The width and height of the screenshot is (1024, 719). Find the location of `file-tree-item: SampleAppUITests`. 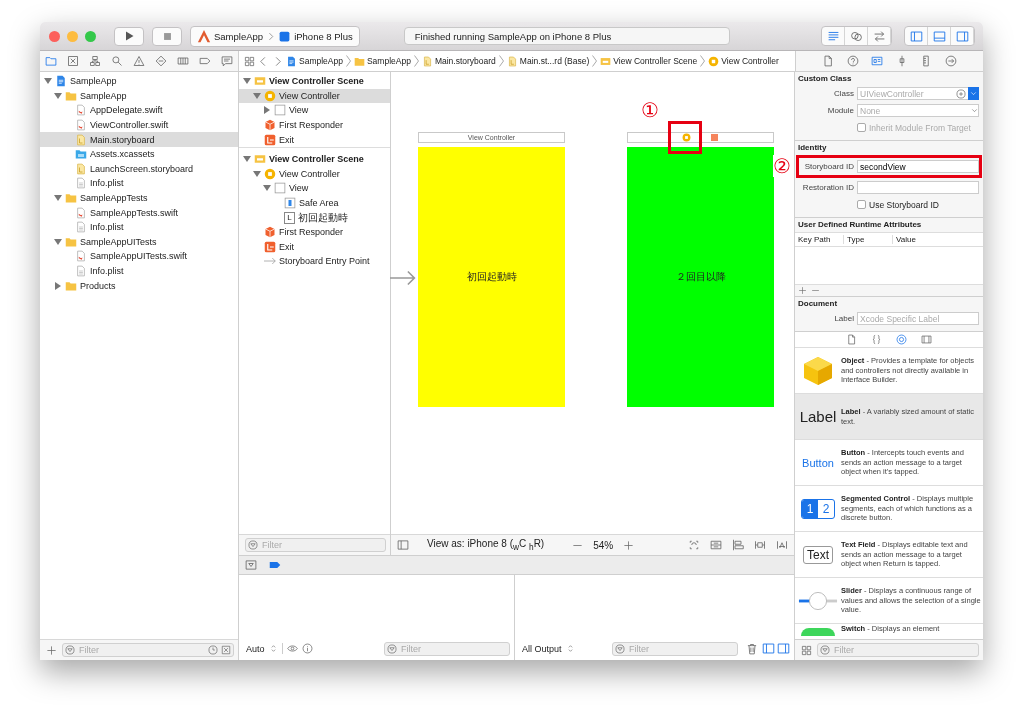

file-tree-item: SampleAppUITests is located at coordinates (139, 242).